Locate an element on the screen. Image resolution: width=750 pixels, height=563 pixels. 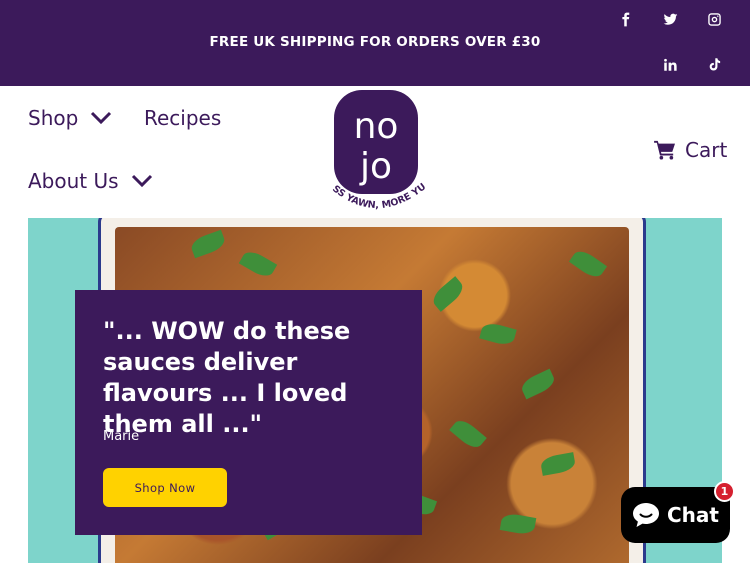
nav-shop-label: Shop is located at coordinates (53, 118).